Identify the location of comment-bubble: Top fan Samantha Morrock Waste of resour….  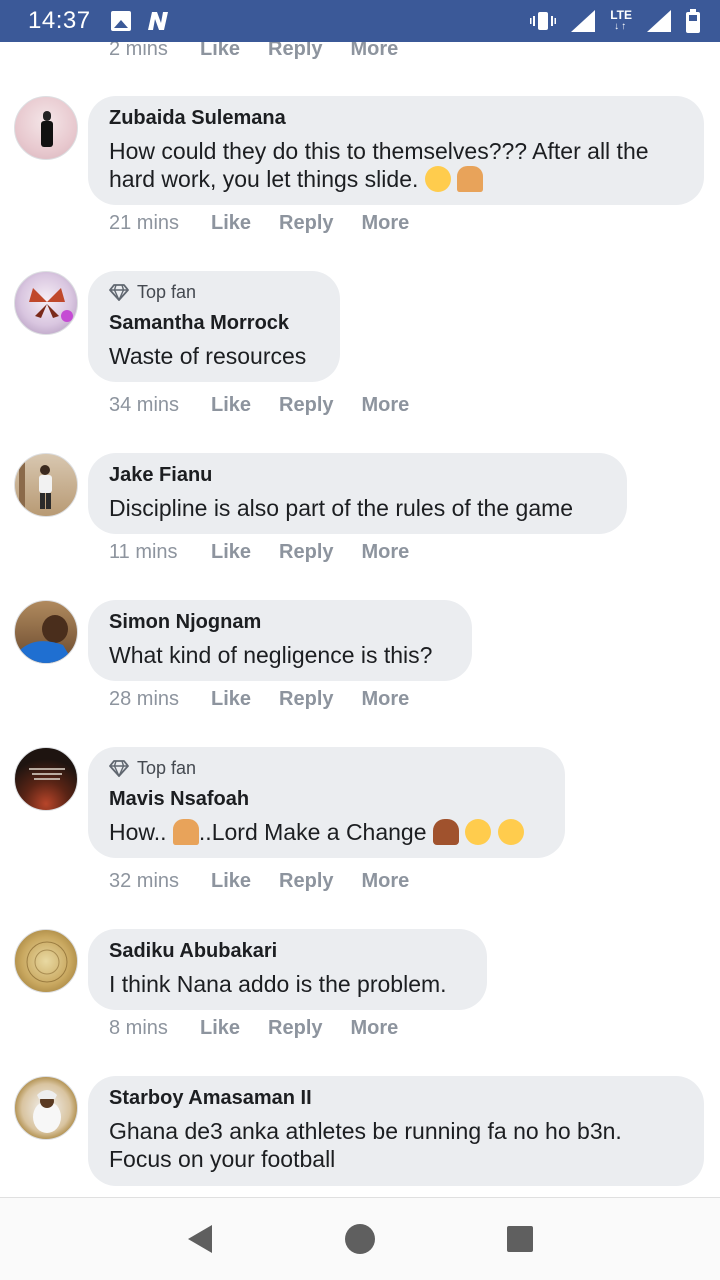
(214, 326).